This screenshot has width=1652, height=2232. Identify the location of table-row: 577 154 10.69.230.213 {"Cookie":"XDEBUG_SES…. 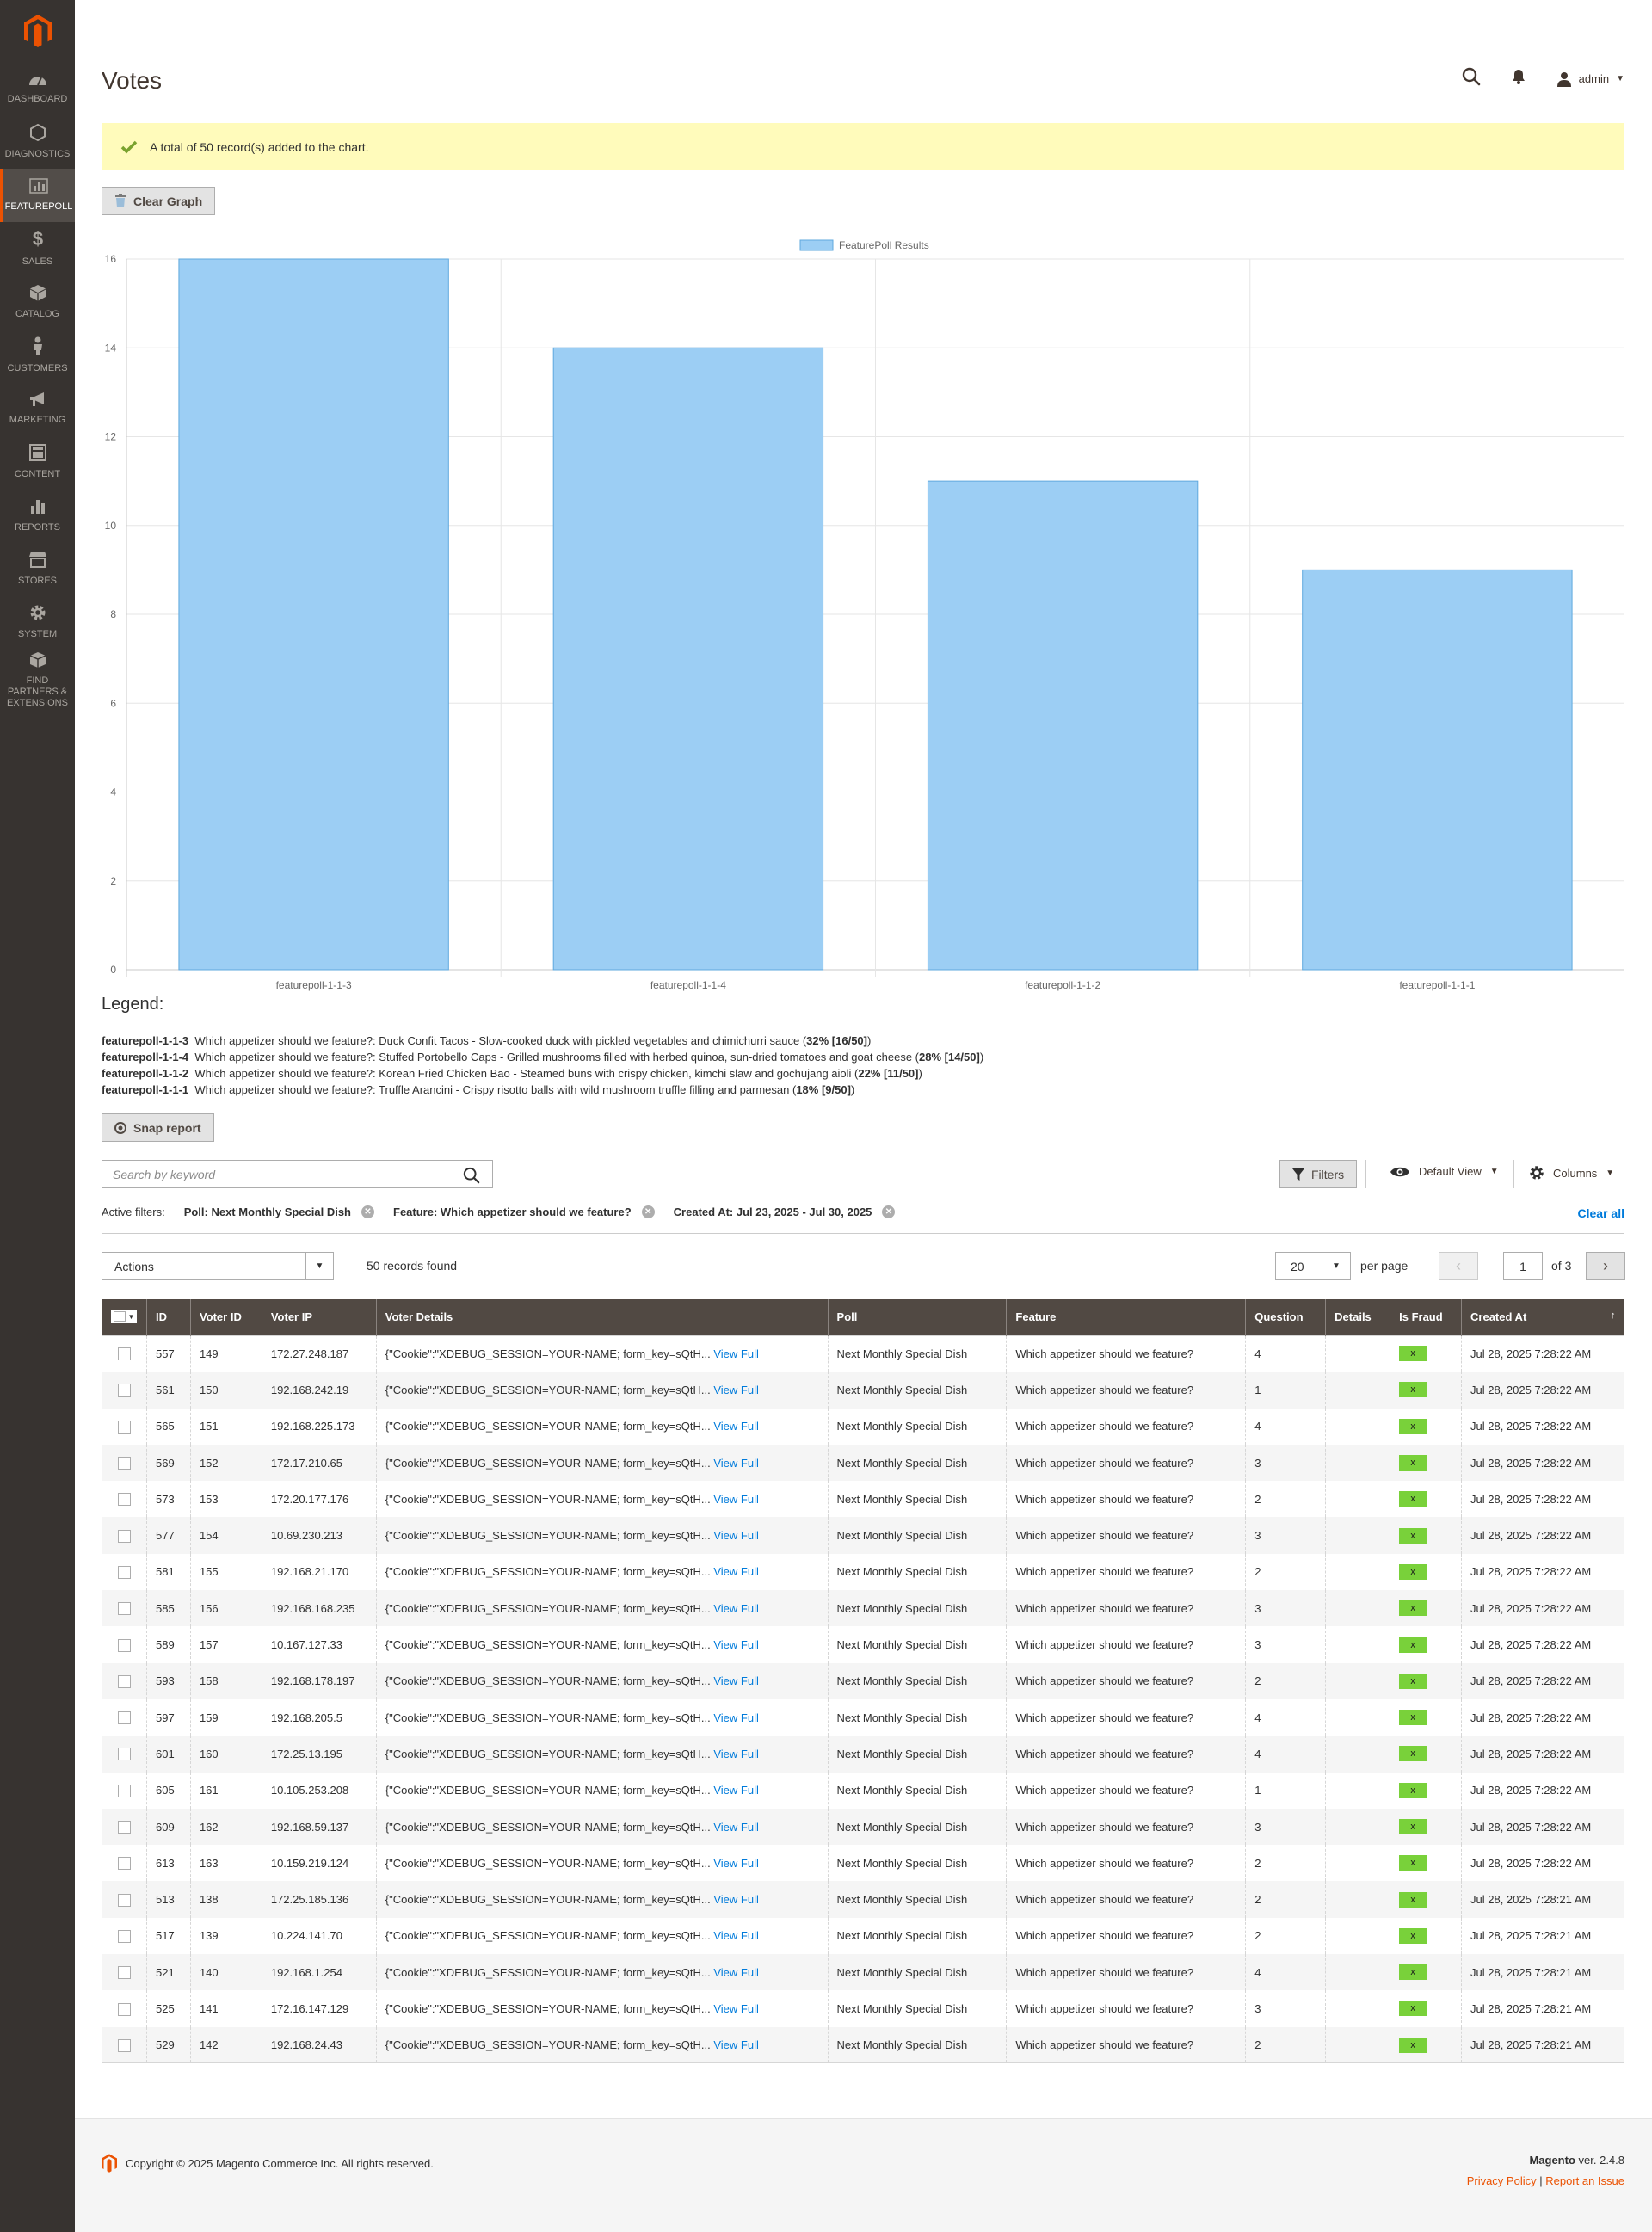
(863, 1535).